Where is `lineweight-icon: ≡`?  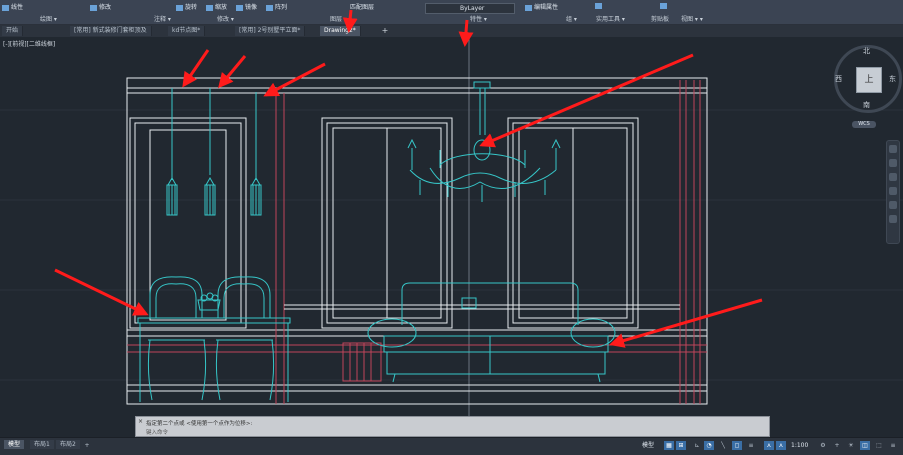 lineweight-icon: ≡ is located at coordinates (751, 445).